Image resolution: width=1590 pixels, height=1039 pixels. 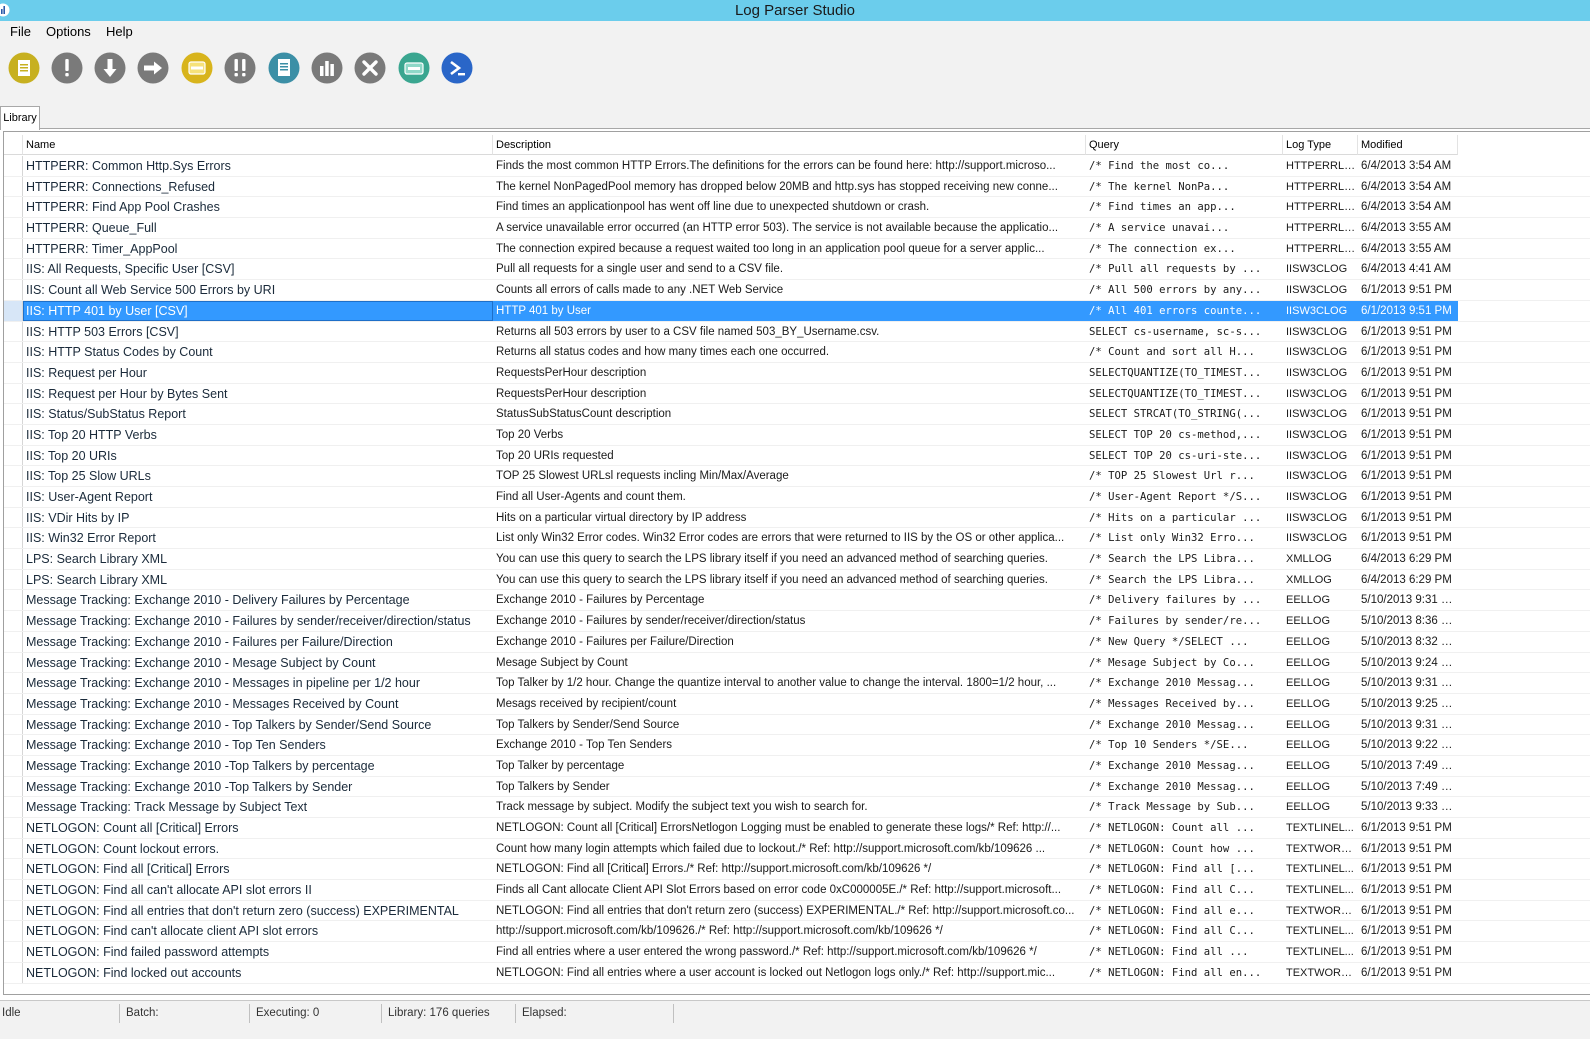 What do you see at coordinates (240, 68) in the screenshot?
I see `toolbar-button-double-exclamation` at bounding box center [240, 68].